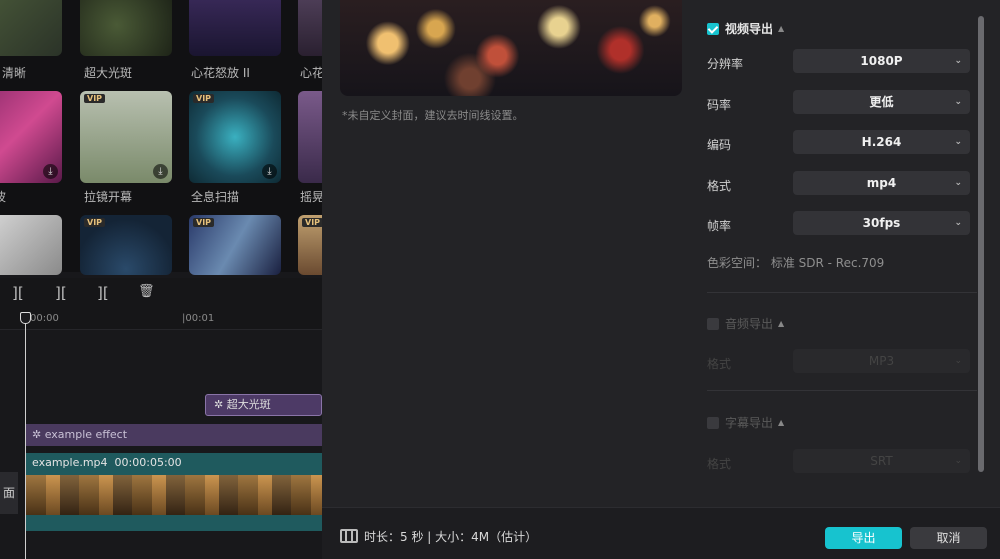 The height and width of the screenshot is (559, 1000). Describe the element at coordinates (881, 61) in the screenshot. I see `resolution-select: 1080P ⌄` at that location.